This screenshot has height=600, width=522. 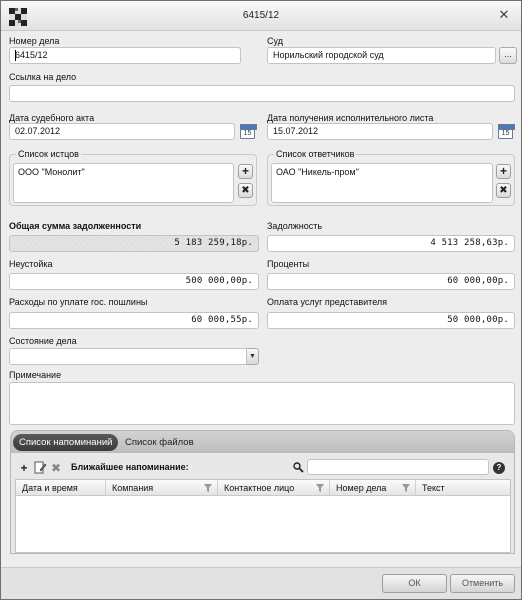 What do you see at coordinates (253, 356) in the screenshot?
I see `chevron-down-icon: ▼` at bounding box center [253, 356].